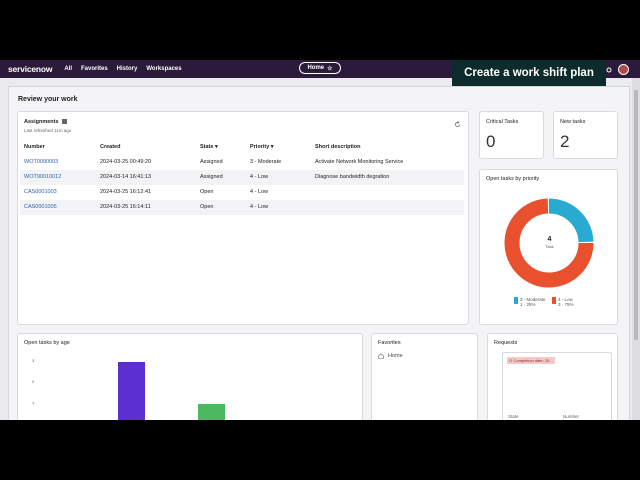  What do you see at coordinates (127, 69) in the screenshot?
I see `nav-history: History` at bounding box center [127, 69].